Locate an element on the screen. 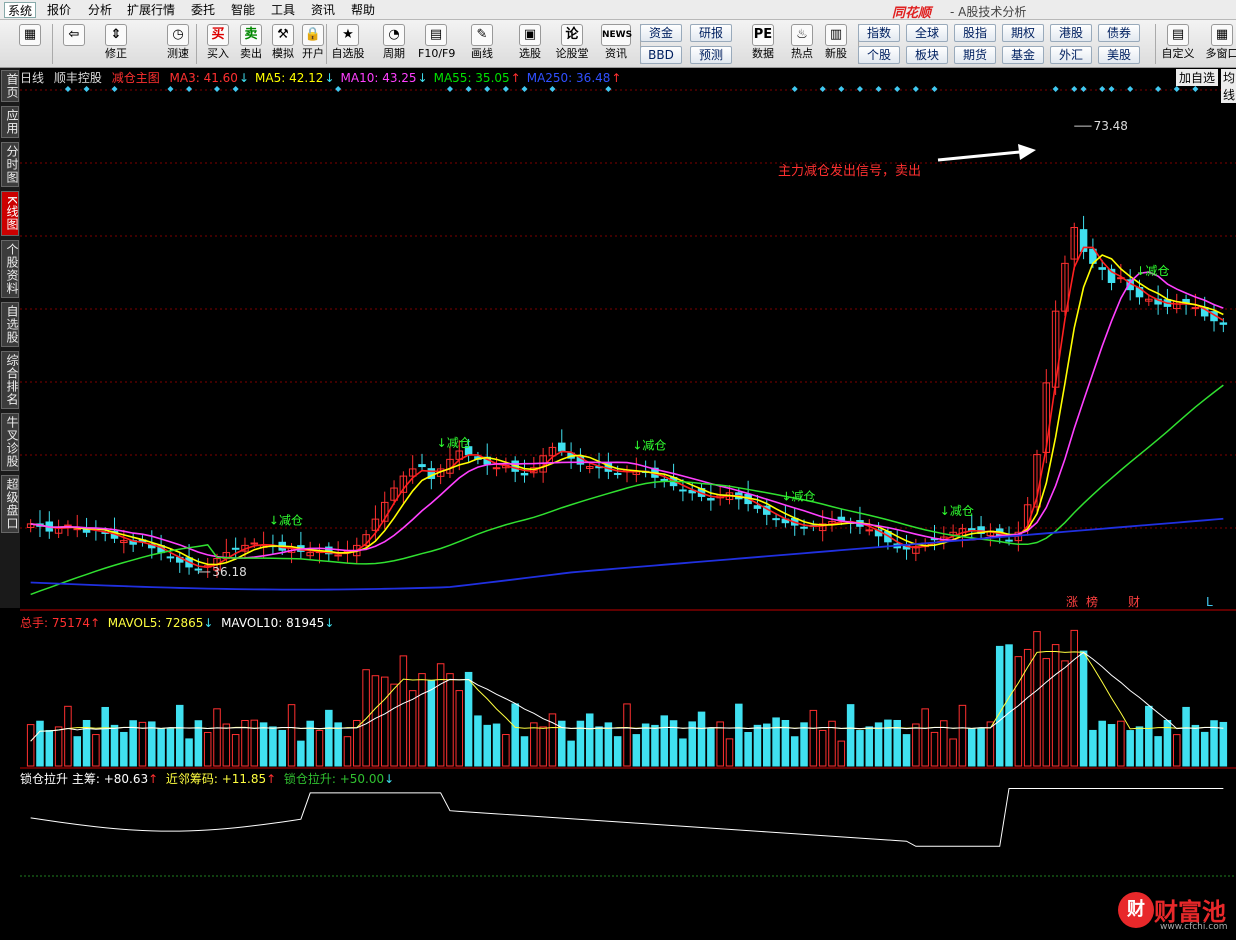 The width and height of the screenshot is (1236, 940). toolbar-button-clock: ◷ 测速 is located at coordinates (178, 44).